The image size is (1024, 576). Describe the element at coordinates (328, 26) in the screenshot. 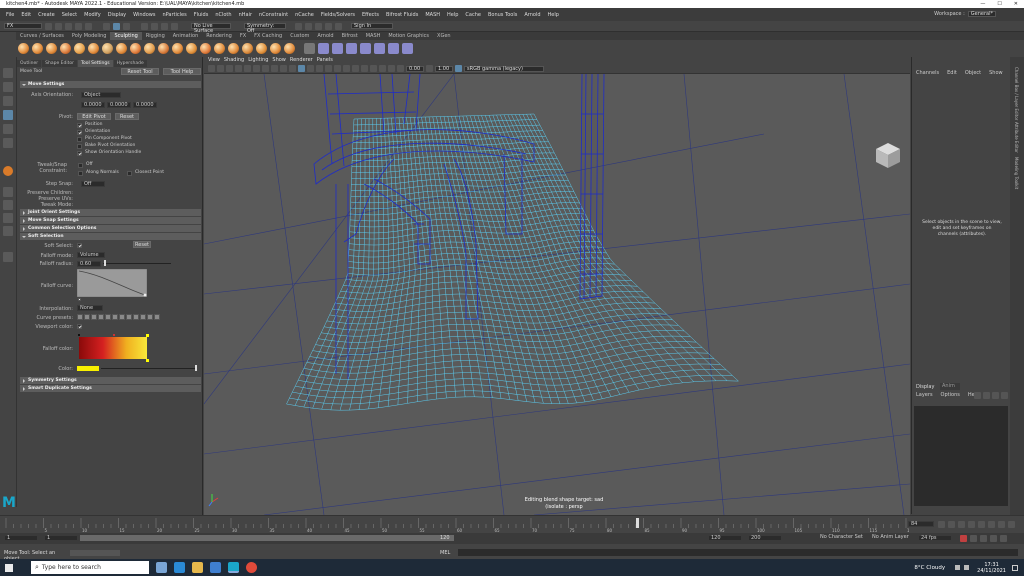

I see `hypershade-icon` at that location.